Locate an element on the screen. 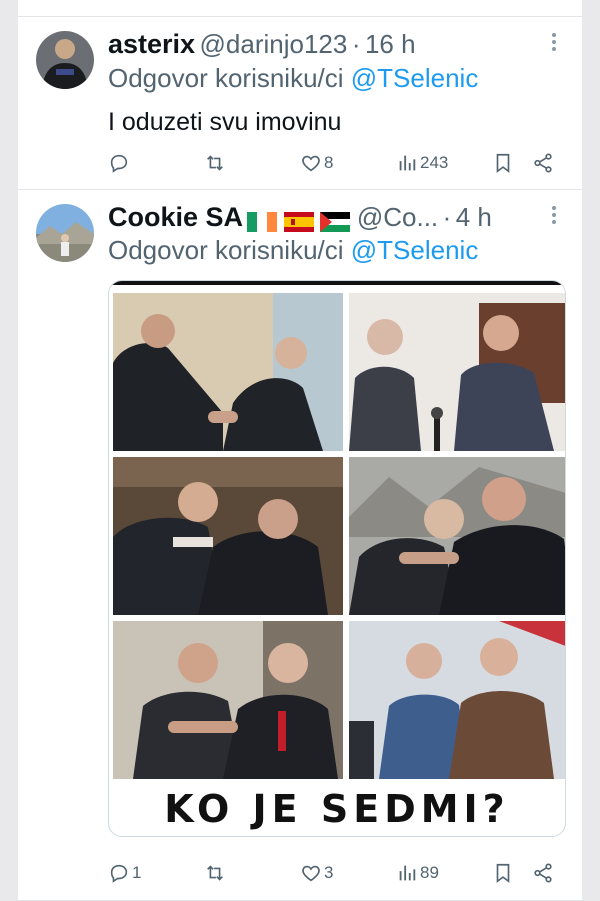 The height and width of the screenshot is (901, 600). reply-button: 1 is located at coordinates (124, 873).